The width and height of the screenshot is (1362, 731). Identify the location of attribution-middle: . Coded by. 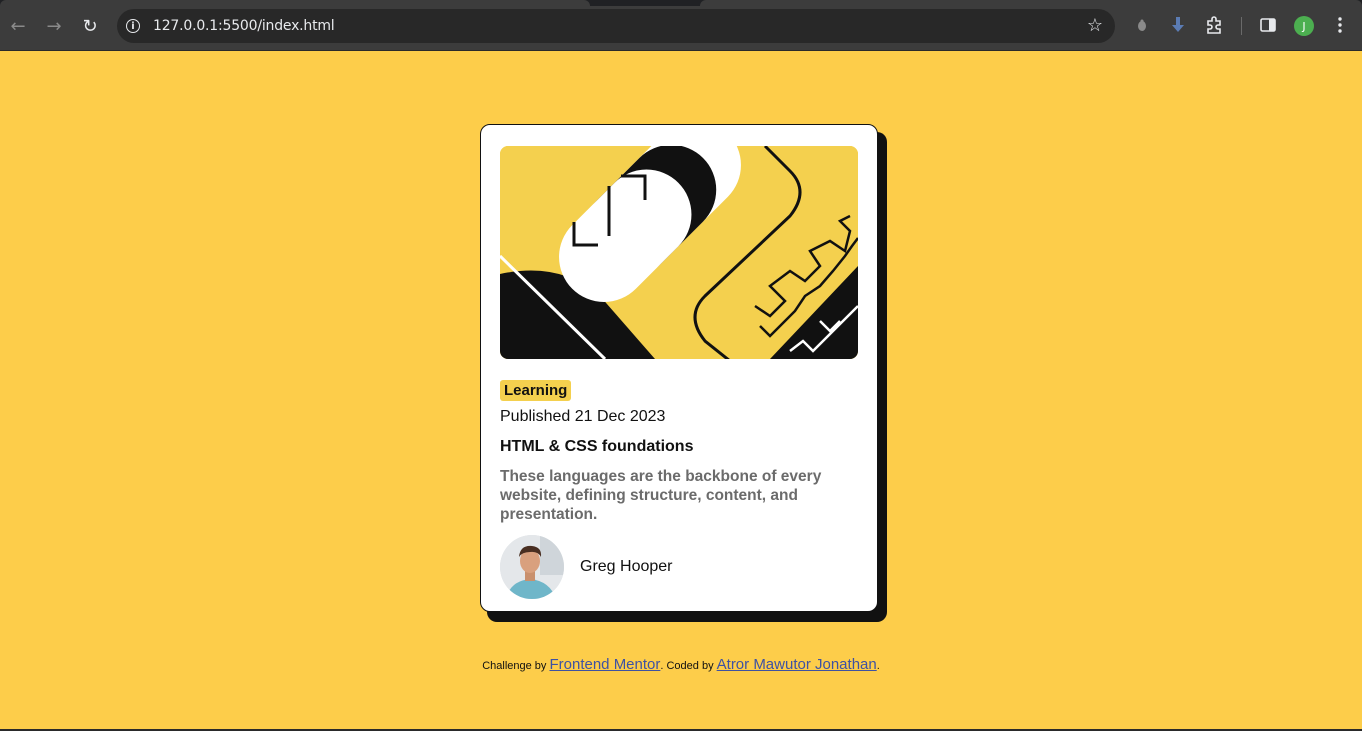
(688, 666).